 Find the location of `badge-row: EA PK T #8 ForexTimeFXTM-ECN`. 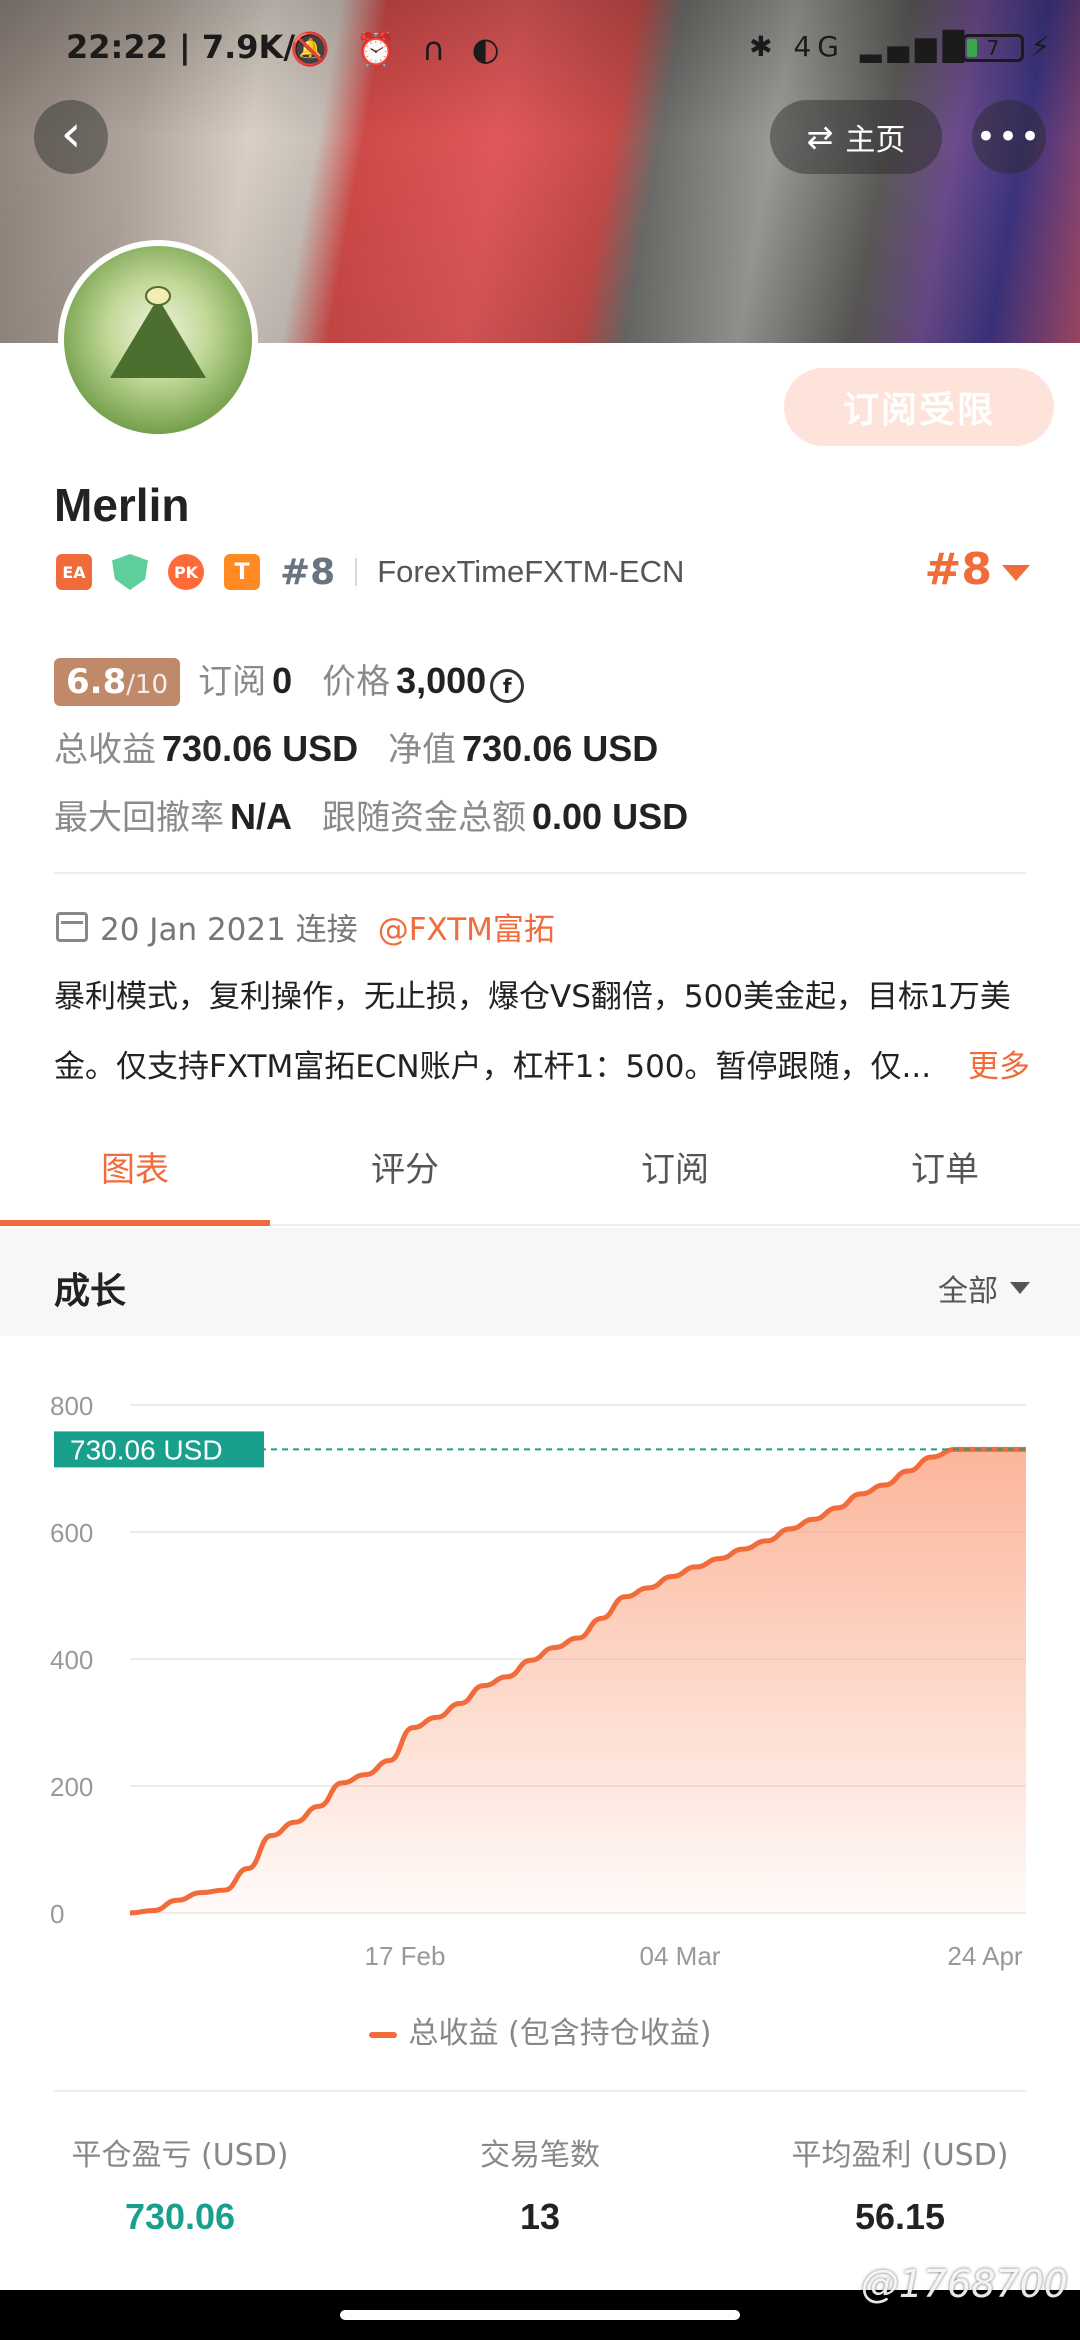

badge-row: EA PK T #8 ForexTimeFXTM-ECN is located at coordinates (370, 572).